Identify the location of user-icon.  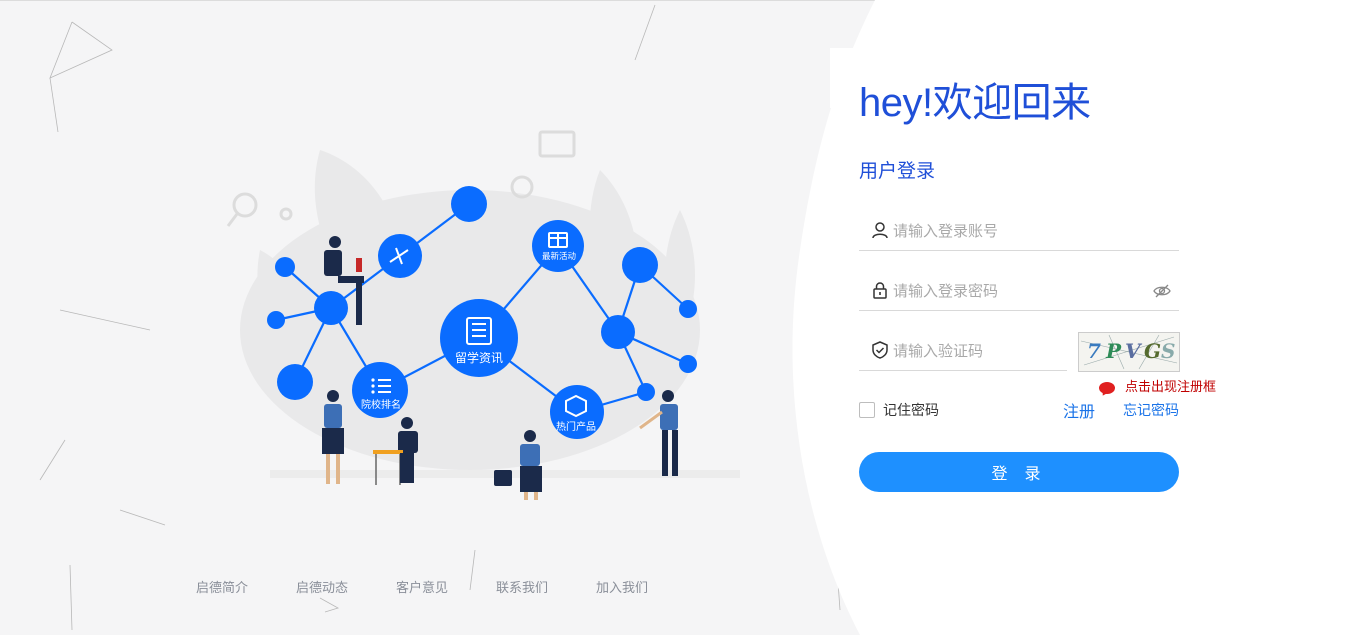
(880, 230).